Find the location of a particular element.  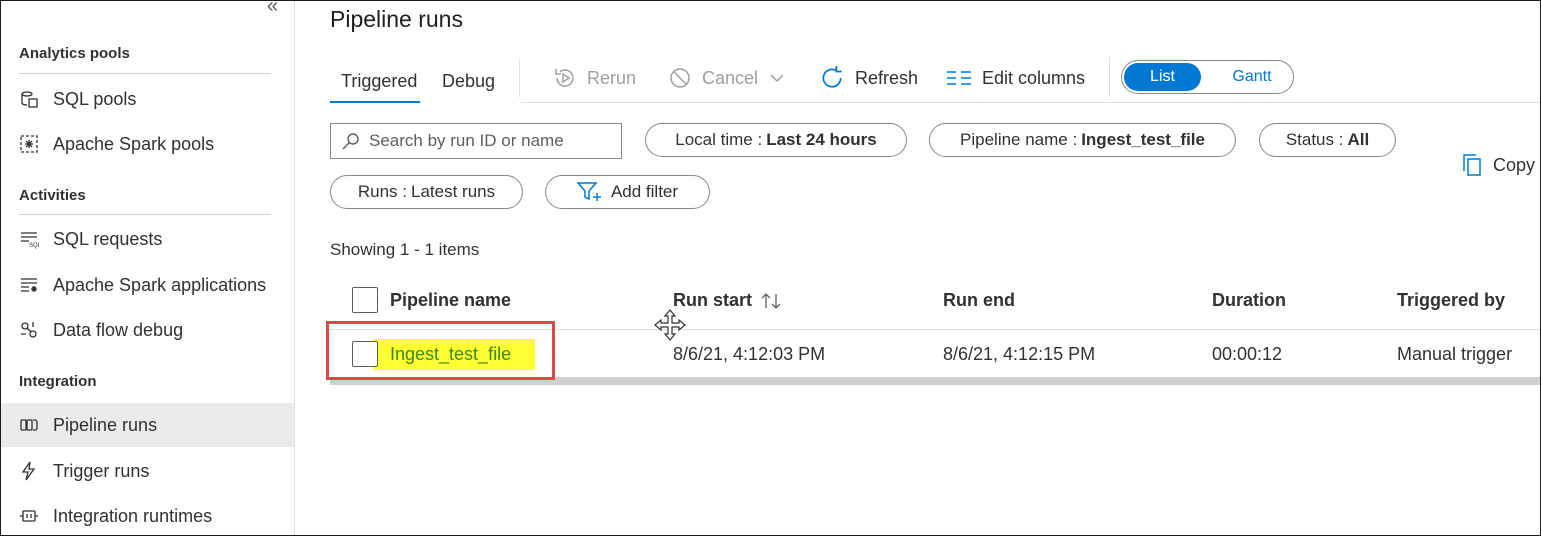

sort-icon is located at coordinates (771, 300).